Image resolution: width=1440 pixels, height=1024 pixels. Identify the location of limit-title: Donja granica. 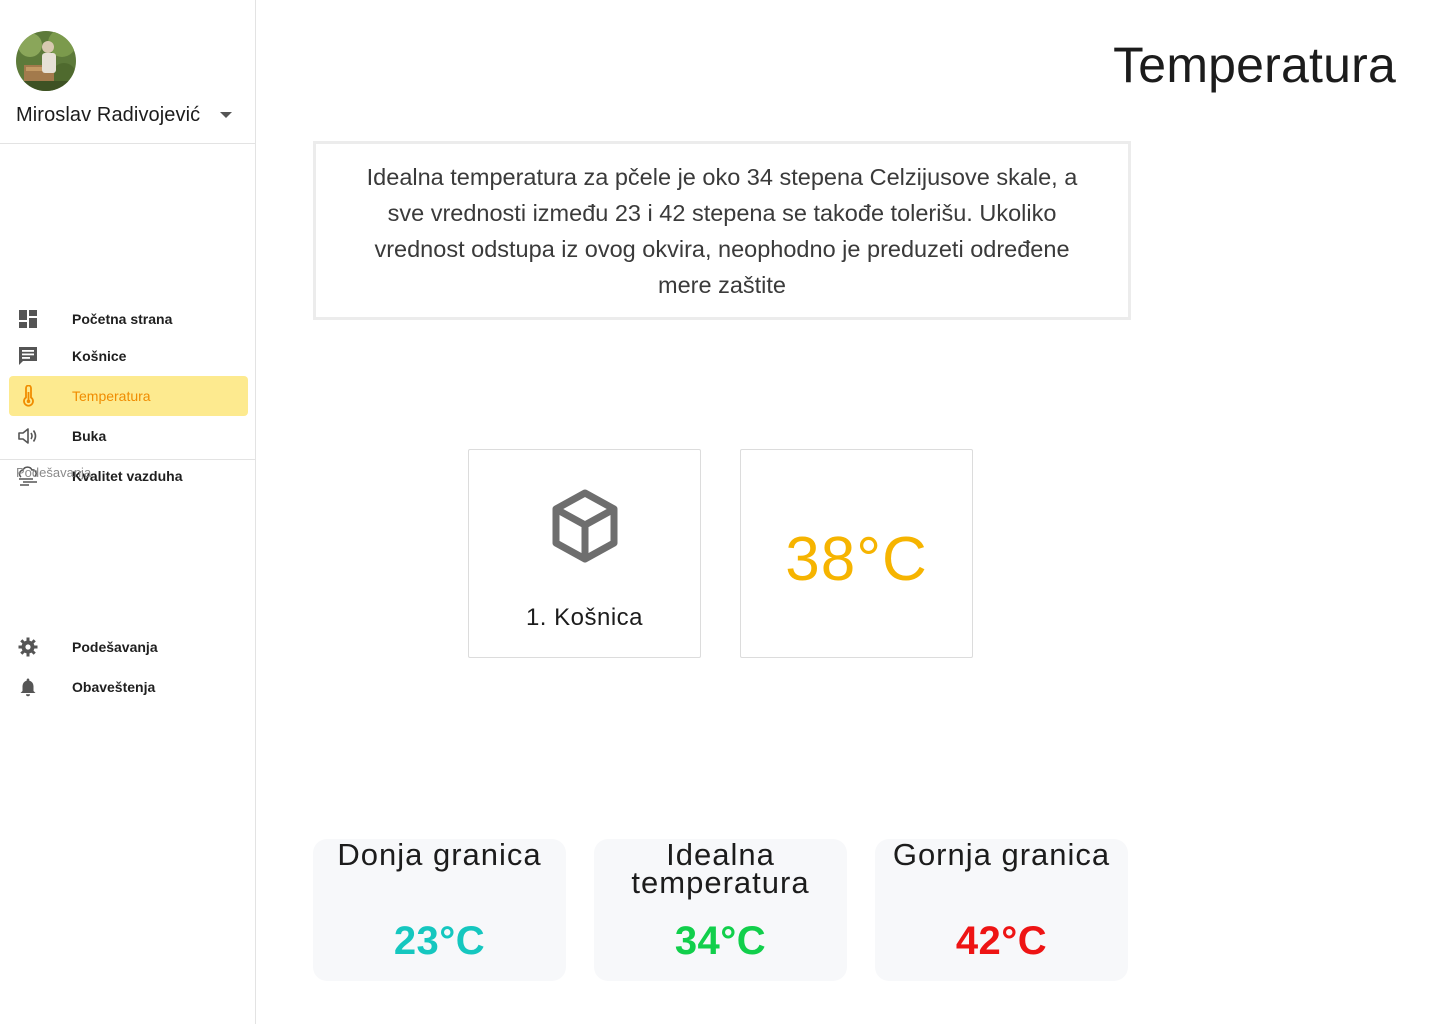
(439, 854).